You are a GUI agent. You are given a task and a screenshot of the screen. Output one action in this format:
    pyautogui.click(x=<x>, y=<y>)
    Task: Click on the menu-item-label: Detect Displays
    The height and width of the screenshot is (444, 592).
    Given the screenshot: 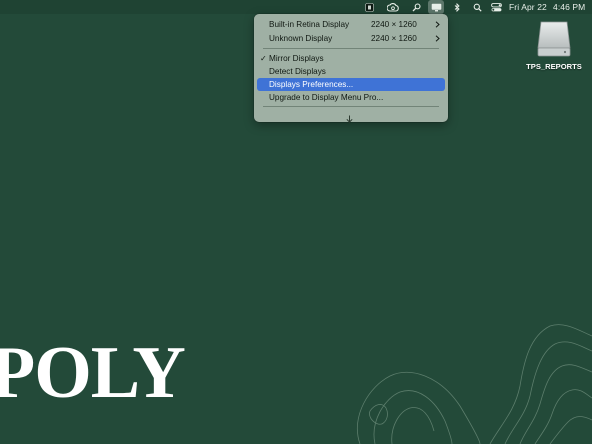 What is the action you would take?
    pyautogui.click(x=297, y=71)
    